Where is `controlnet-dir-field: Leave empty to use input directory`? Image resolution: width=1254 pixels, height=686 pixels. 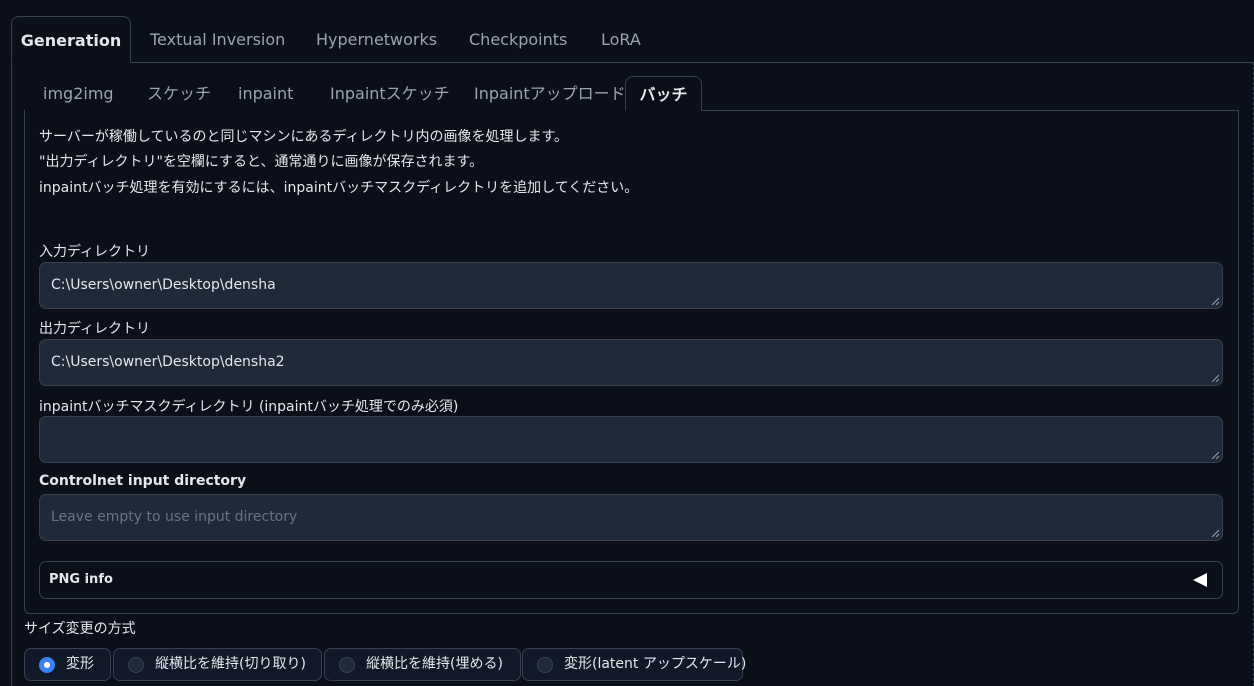
controlnet-dir-field: Leave empty to use input directory is located at coordinates (631, 517).